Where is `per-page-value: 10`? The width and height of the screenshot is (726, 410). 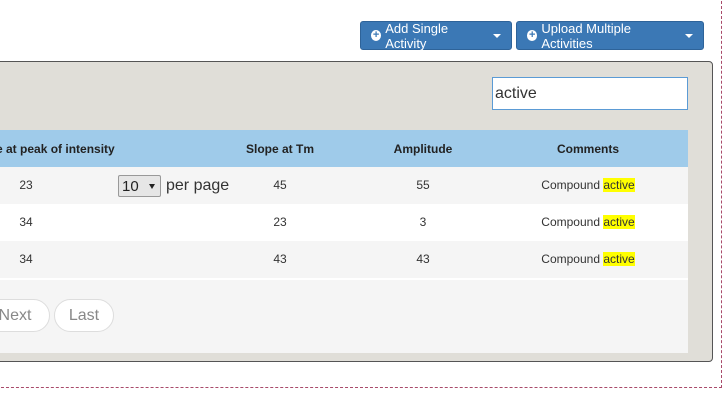
per-page-value: 10 is located at coordinates (130, 186).